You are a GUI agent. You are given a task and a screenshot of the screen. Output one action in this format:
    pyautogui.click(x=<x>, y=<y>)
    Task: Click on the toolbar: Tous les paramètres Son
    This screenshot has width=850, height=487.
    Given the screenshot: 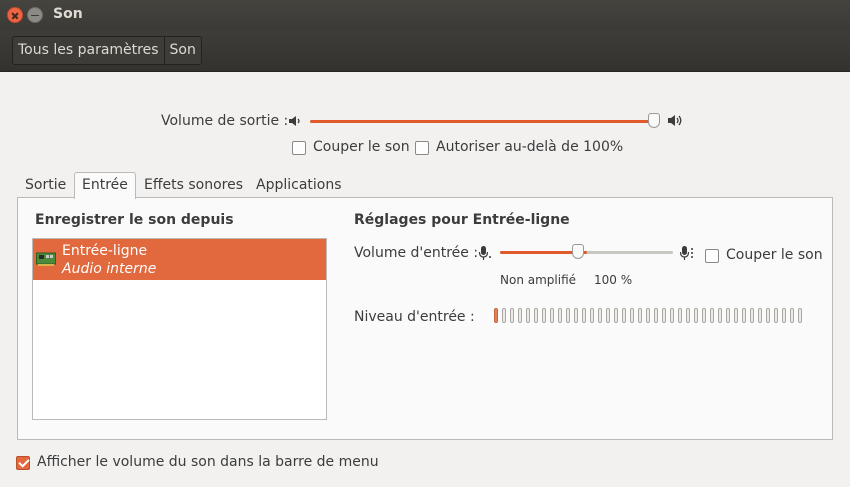 What is the action you would take?
    pyautogui.click(x=425, y=51)
    